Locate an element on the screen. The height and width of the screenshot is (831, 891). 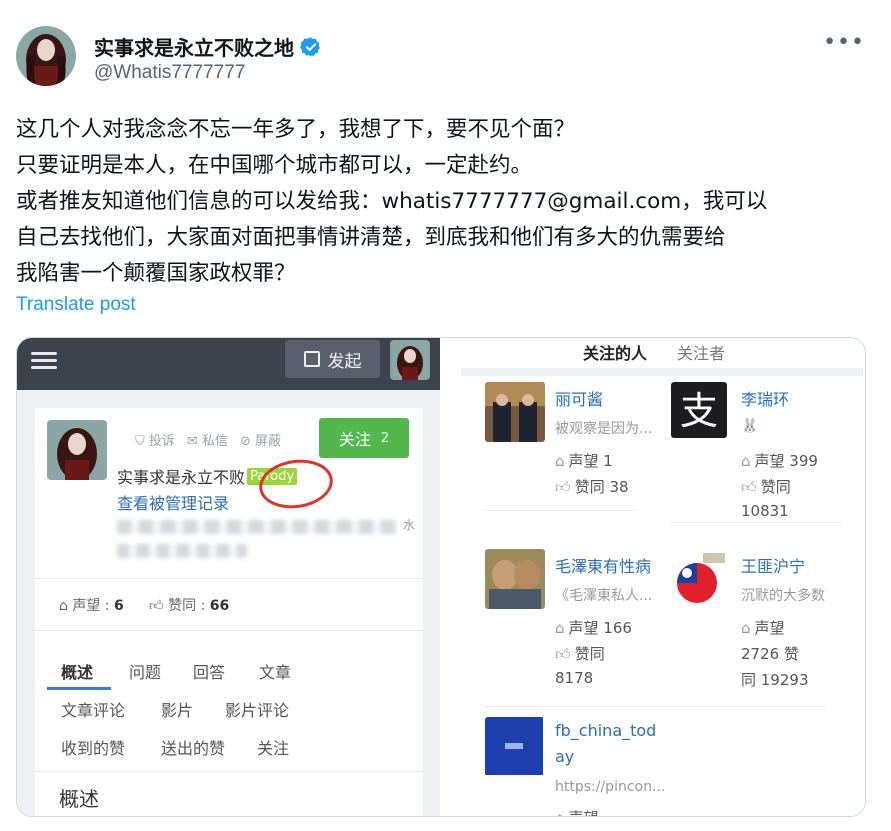
tabs-divider is located at coordinates (662, 372).